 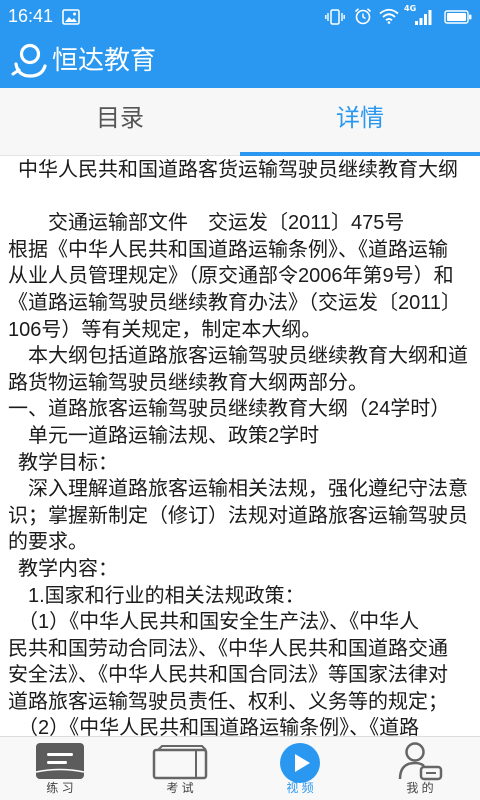 What do you see at coordinates (335, 17) in the screenshot?
I see `vibrate-icon` at bounding box center [335, 17].